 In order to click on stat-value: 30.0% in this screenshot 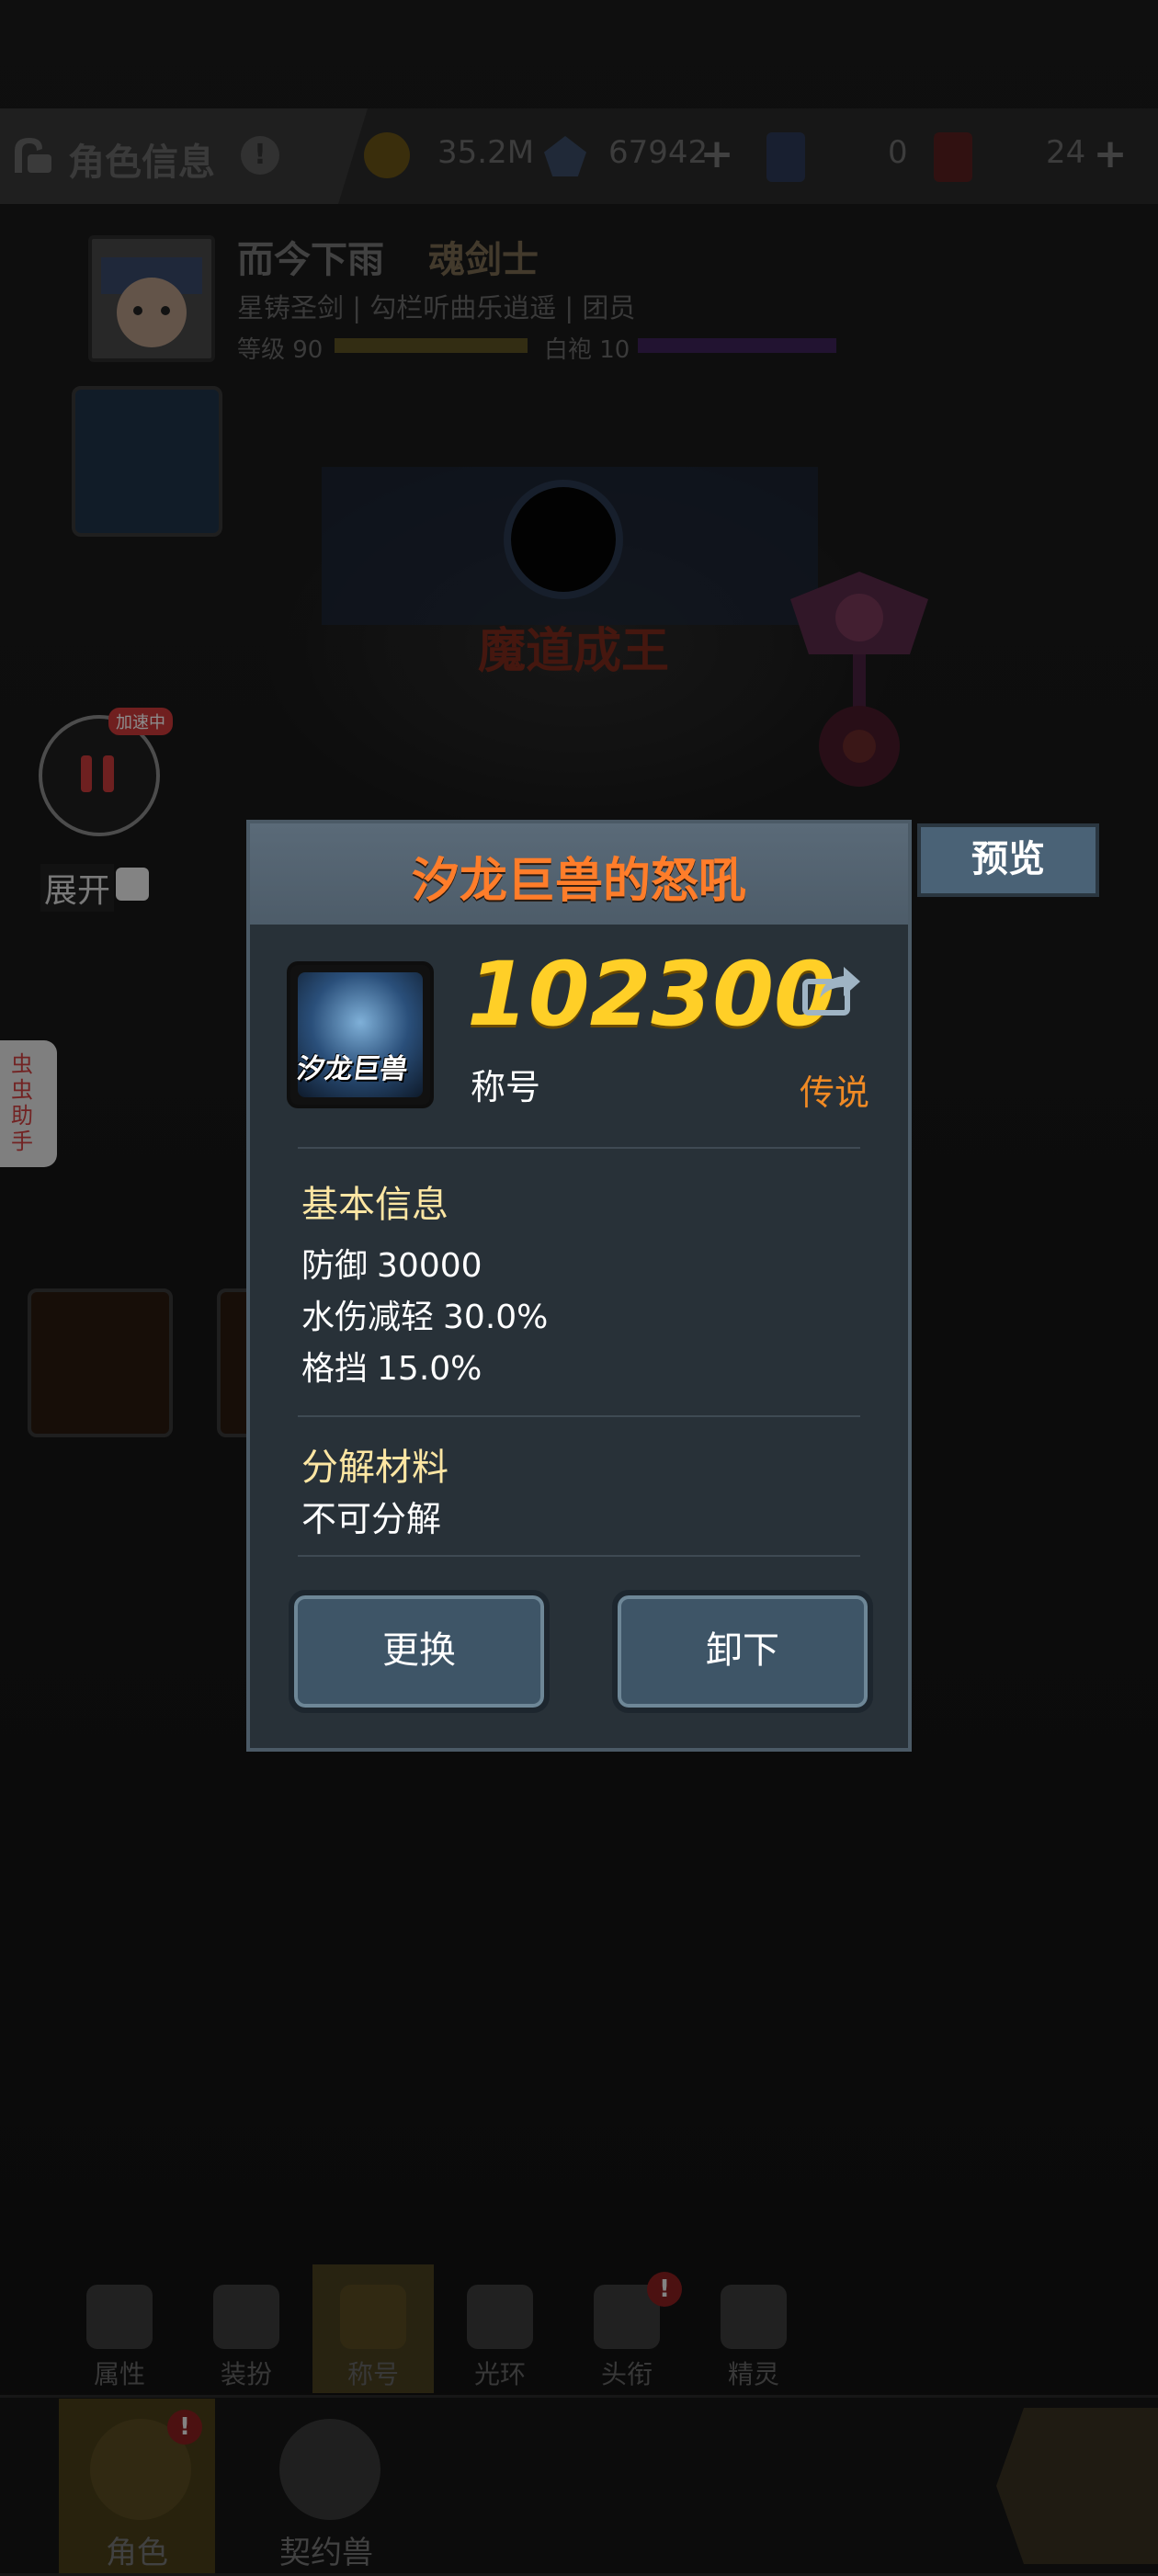, I will do `click(496, 1317)`.